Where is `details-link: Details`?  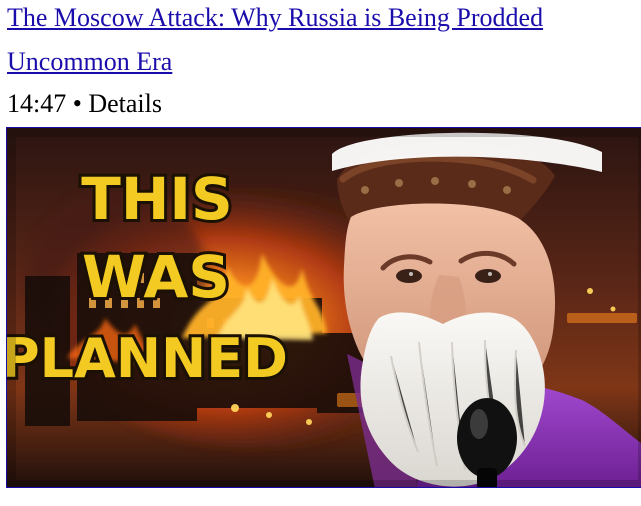
details-link: Details is located at coordinates (125, 103).